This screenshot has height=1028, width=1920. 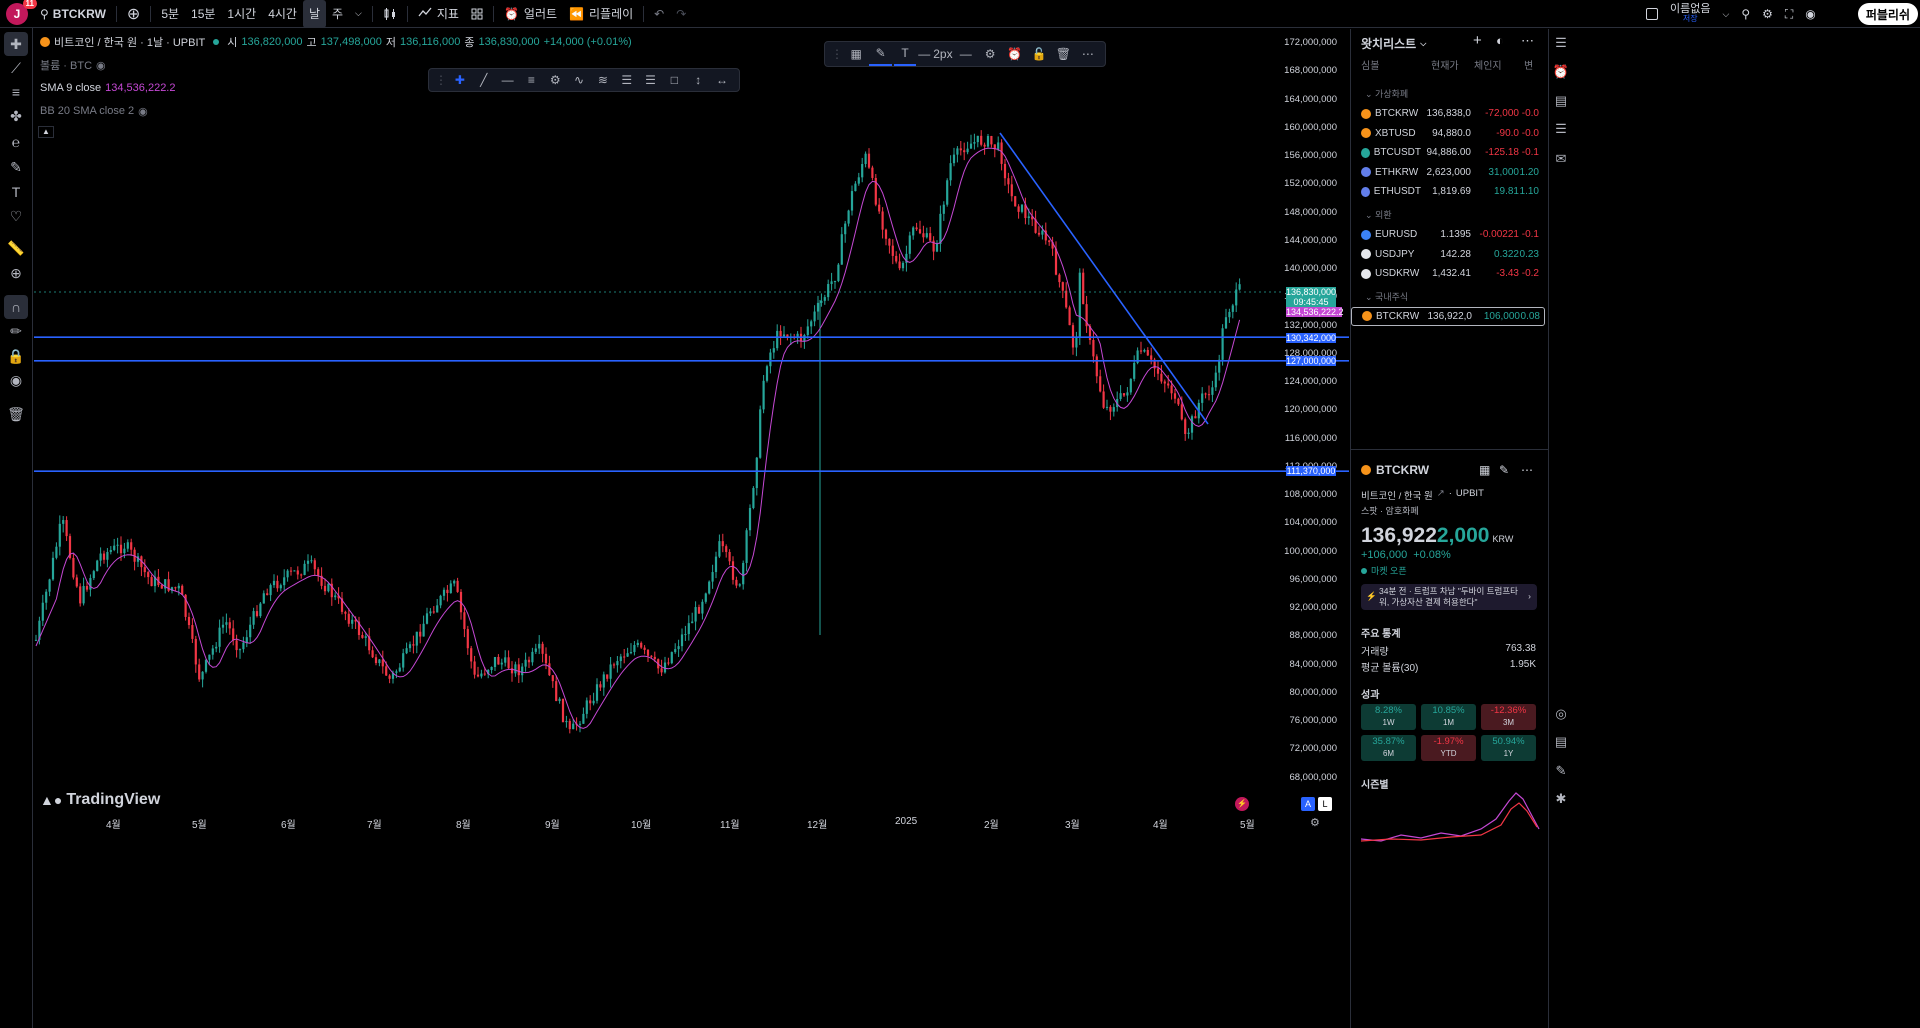 What do you see at coordinates (1378, 214) in the screenshot?
I see `watchlist-section-header: ⌄ 외환` at bounding box center [1378, 214].